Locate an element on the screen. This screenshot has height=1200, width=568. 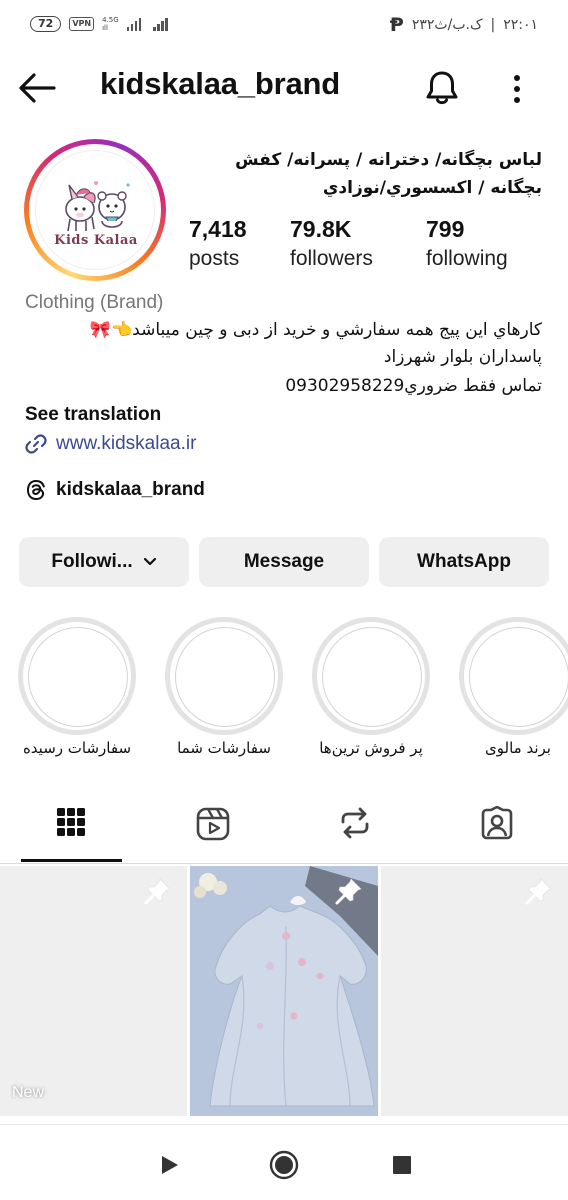
bio-line-2: پاسداران بلوار شهرزاد is located at coordinates (462, 357).